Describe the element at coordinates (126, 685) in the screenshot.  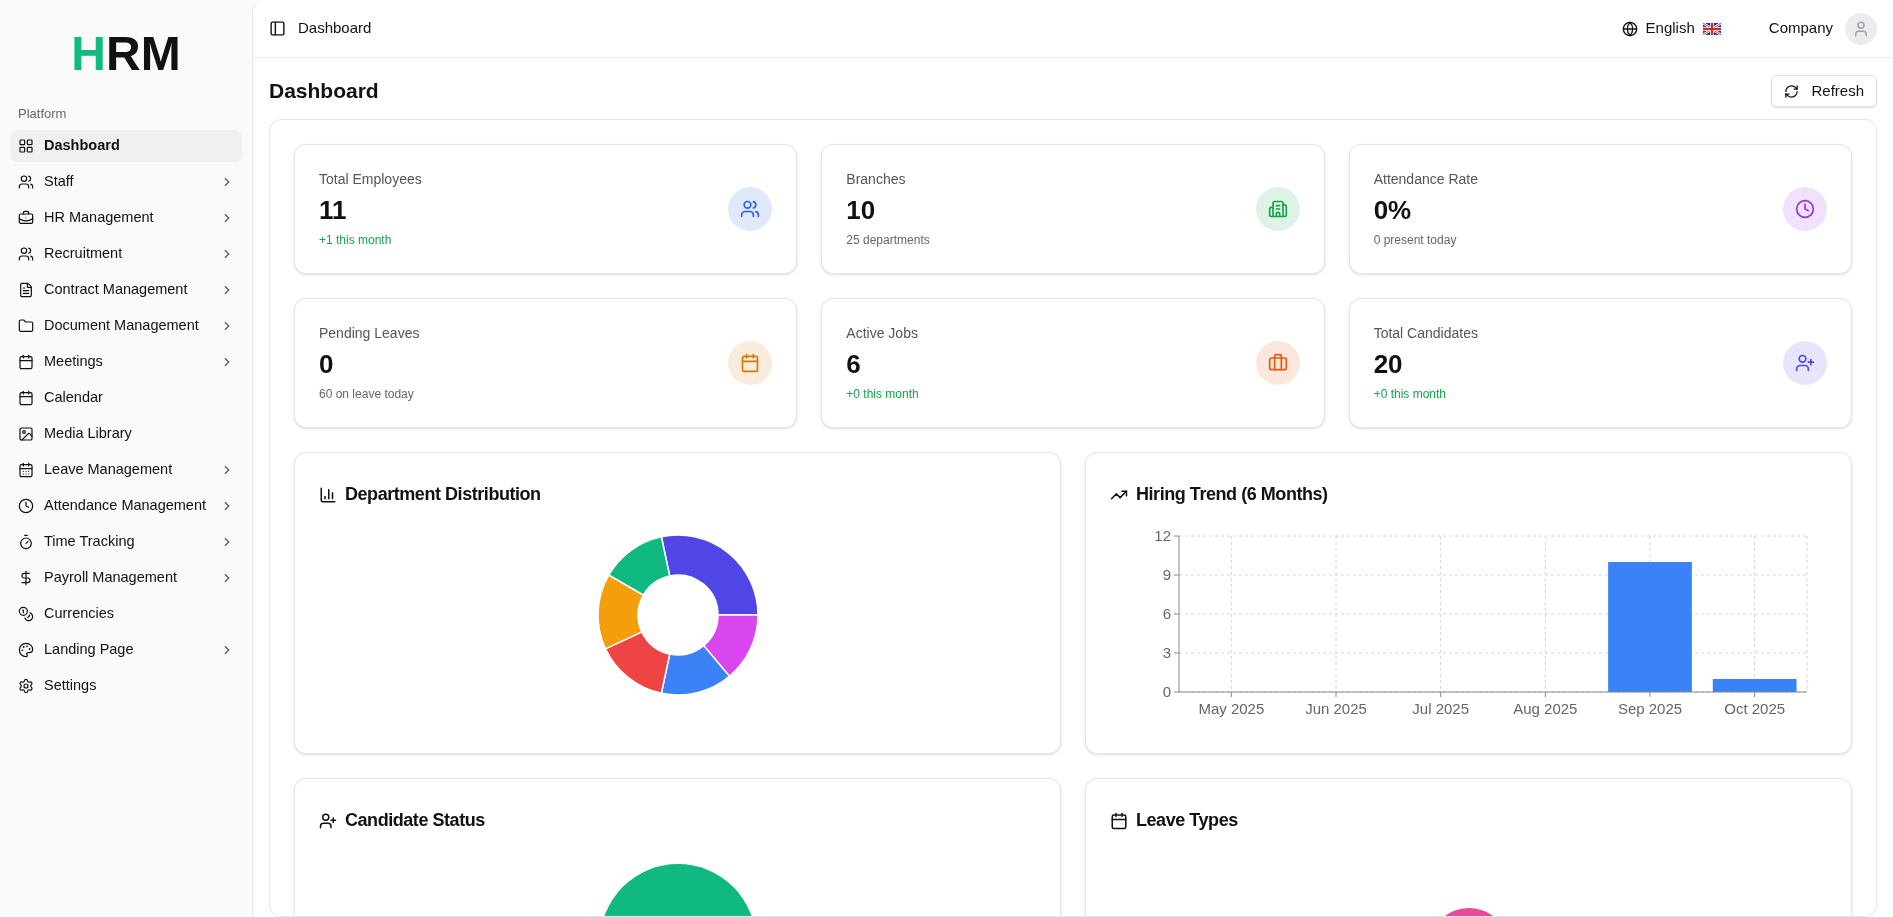
I see `sidebar-item: Settings` at that location.